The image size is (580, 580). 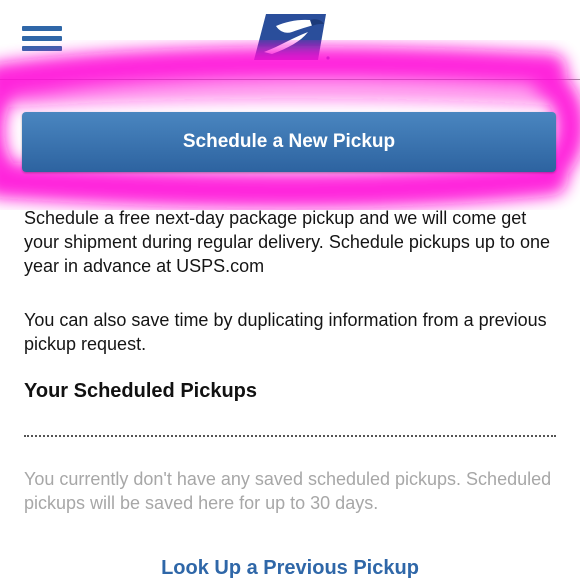 I want to click on dotted-divider, so click(x=290, y=436).